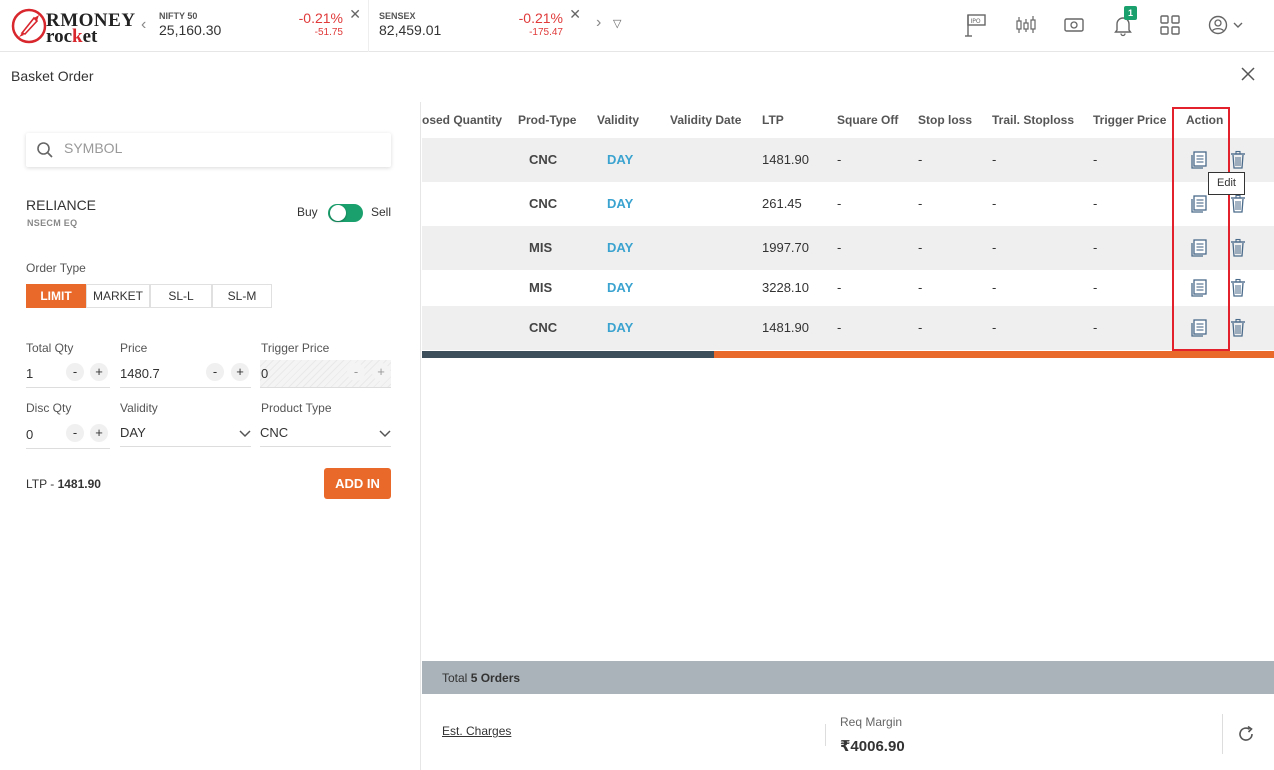 This screenshot has width=1274, height=770. What do you see at coordinates (1026, 25) in the screenshot?
I see `chart-candle-icon` at bounding box center [1026, 25].